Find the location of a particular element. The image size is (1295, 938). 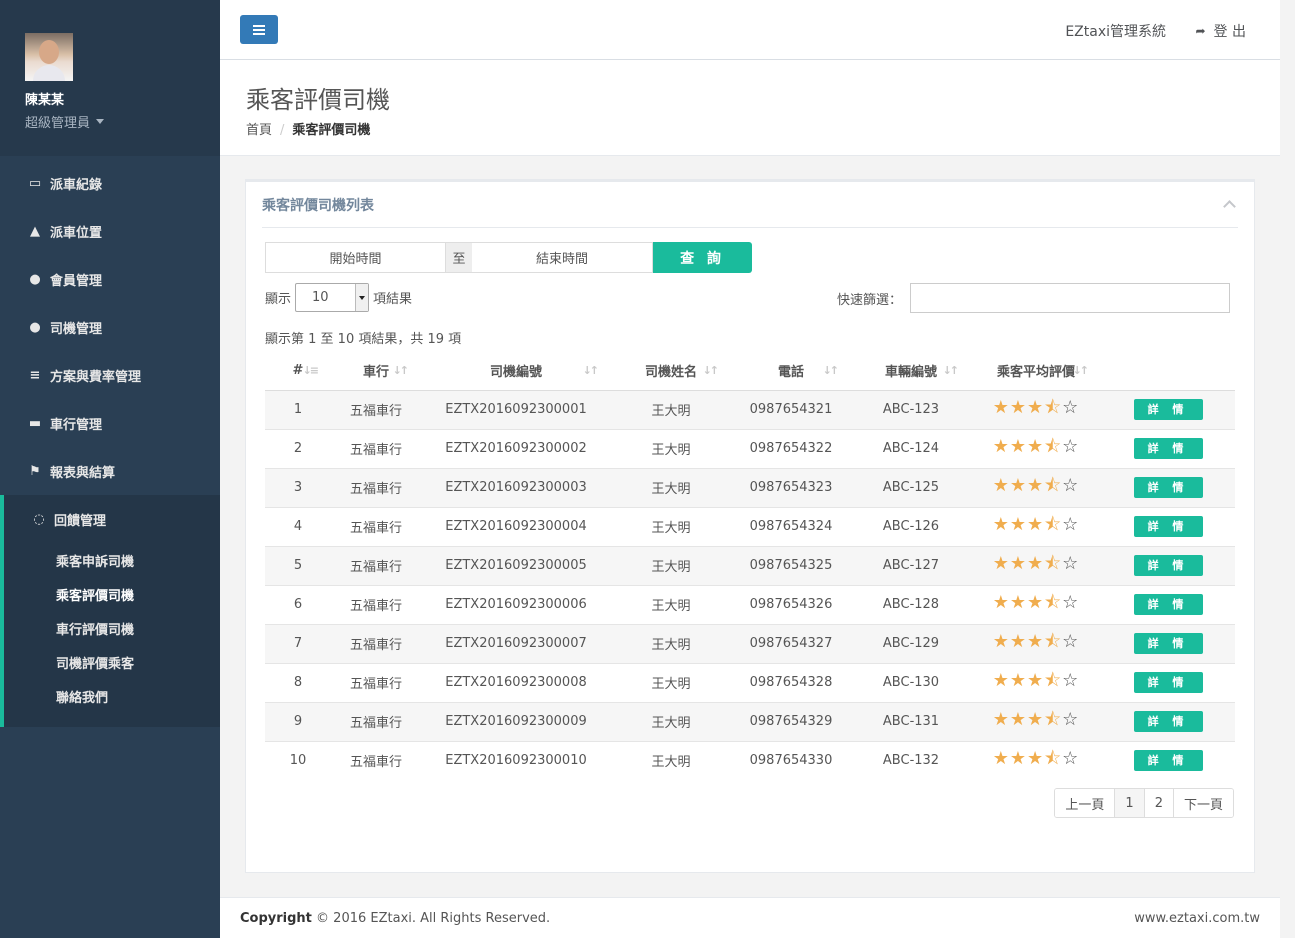

end-time-input: 結束時間 is located at coordinates (562, 257).